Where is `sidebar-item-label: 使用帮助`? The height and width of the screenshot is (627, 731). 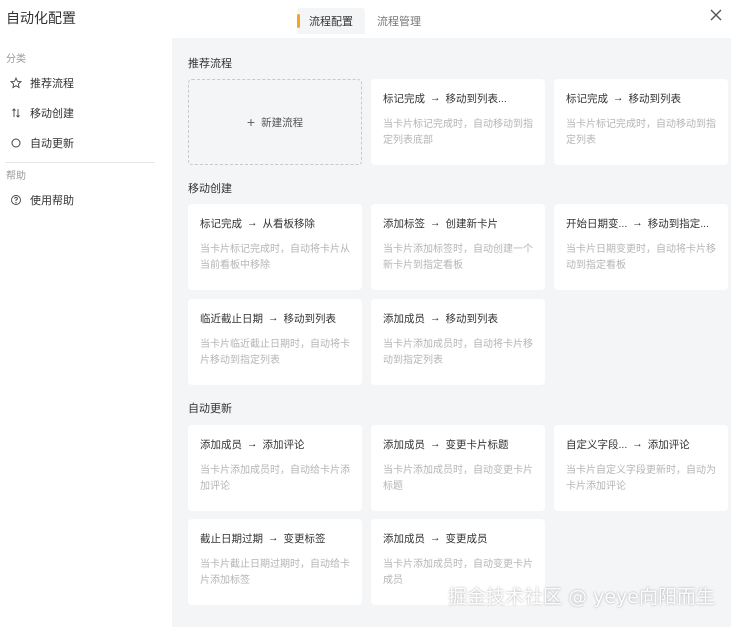 sidebar-item-label: 使用帮助 is located at coordinates (52, 201).